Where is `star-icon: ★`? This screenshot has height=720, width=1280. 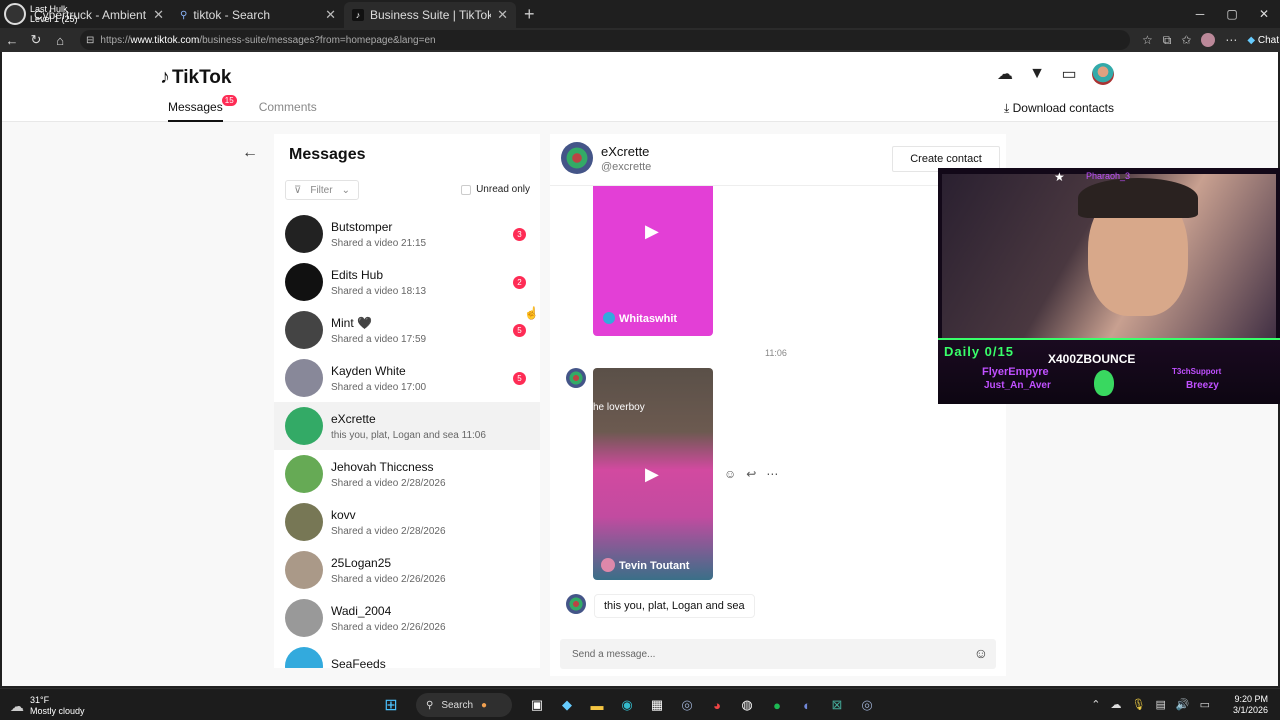 star-icon: ★ is located at coordinates (1059, 177).